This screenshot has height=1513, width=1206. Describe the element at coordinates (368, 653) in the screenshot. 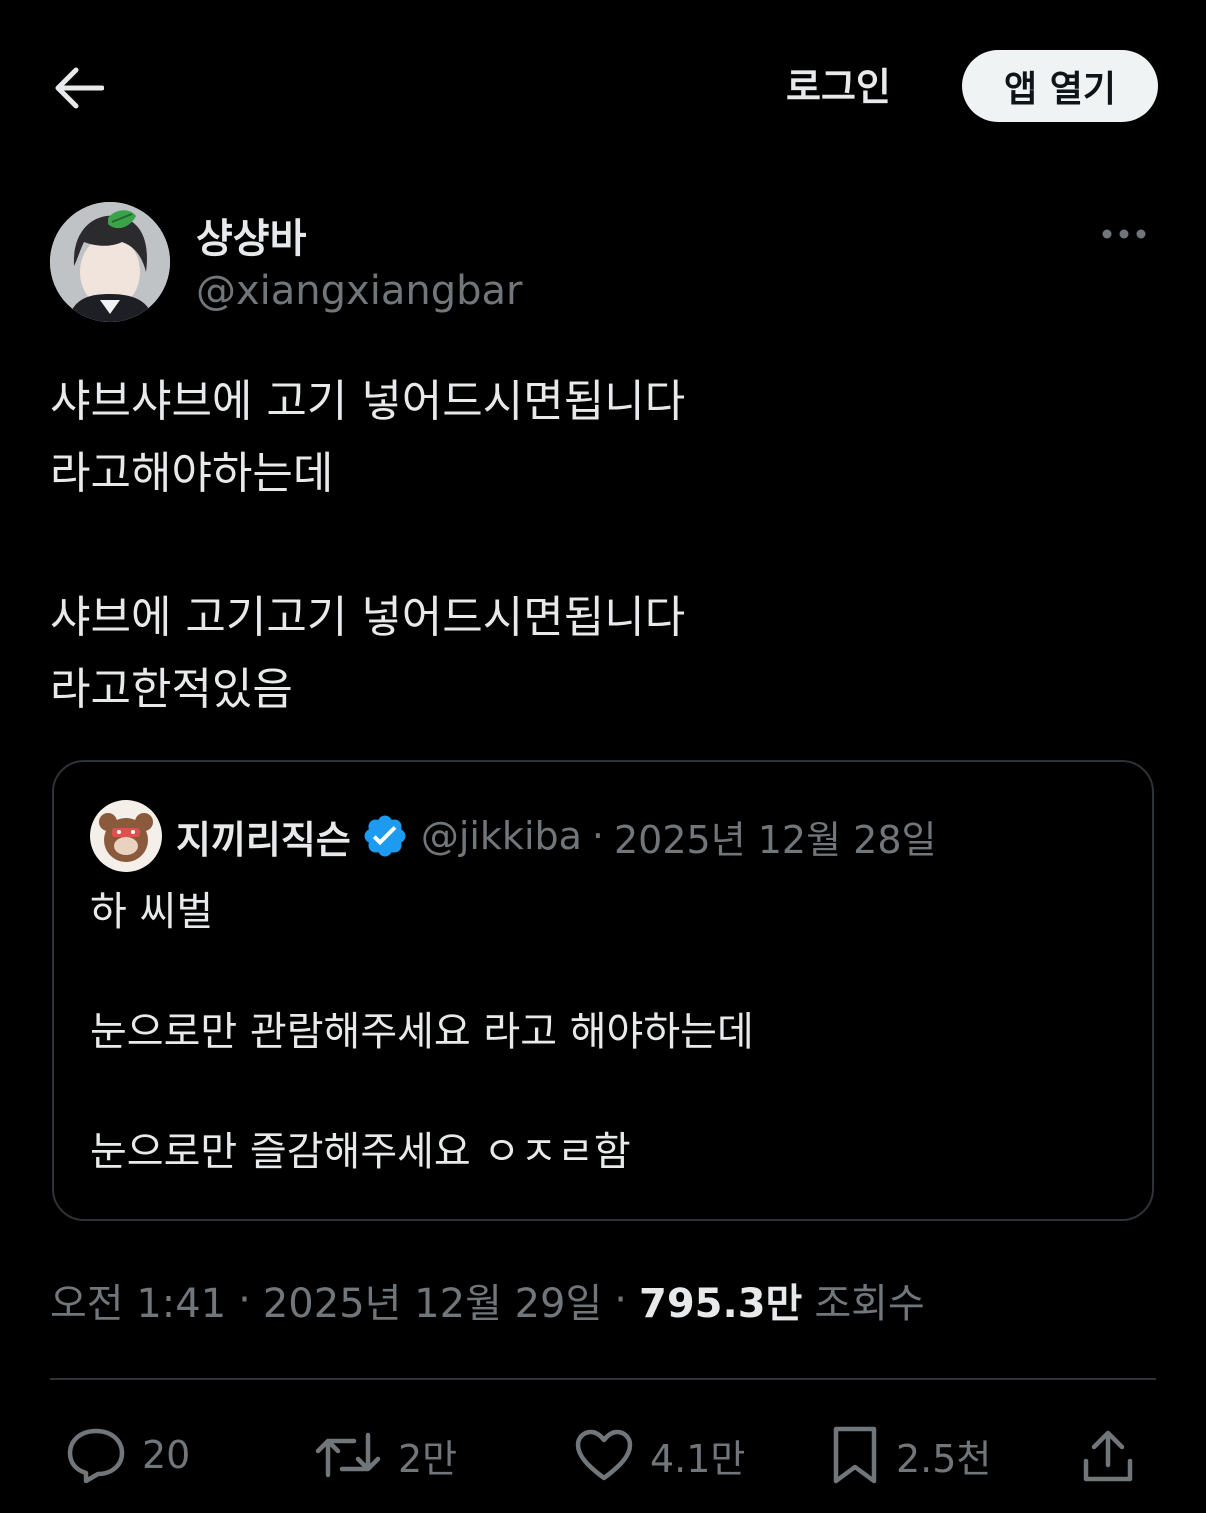

I see `tweet-paragraph: 샤브에 고기고기 넣어드시면됩니다 라고한적있음` at that location.